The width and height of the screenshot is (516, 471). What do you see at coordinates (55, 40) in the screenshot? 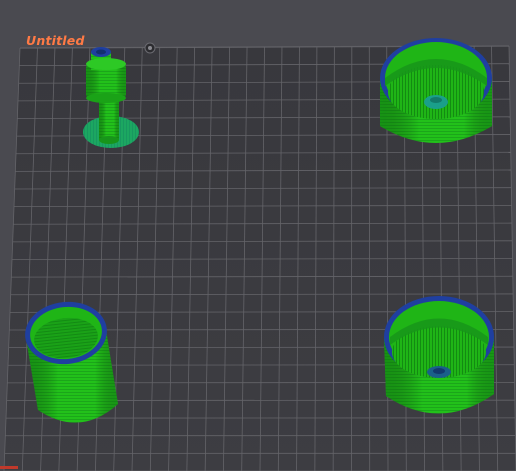
I see `plate-name-label: Untitled` at bounding box center [55, 40].